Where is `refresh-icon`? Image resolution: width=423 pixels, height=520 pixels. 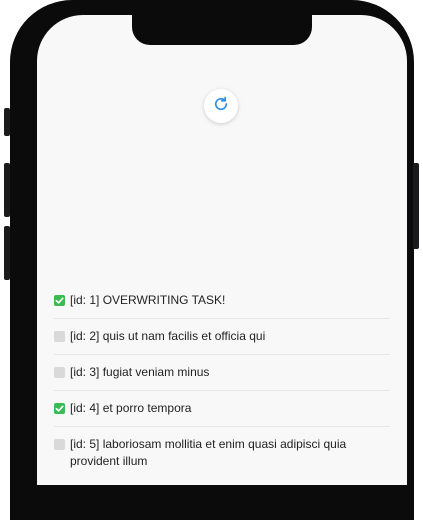 refresh-icon is located at coordinates (221, 106).